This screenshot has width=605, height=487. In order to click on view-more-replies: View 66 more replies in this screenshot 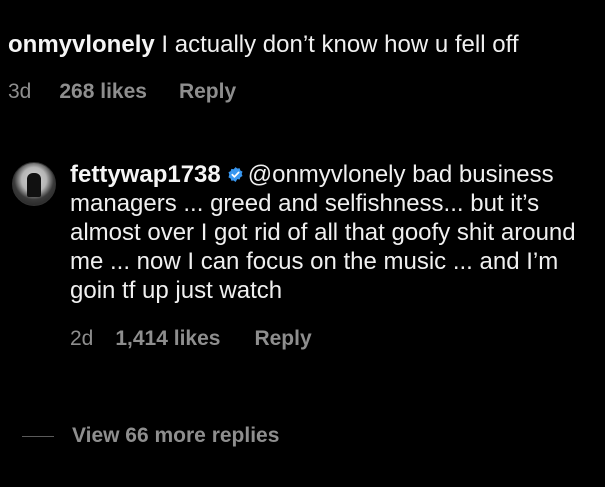, I will do `click(150, 436)`.